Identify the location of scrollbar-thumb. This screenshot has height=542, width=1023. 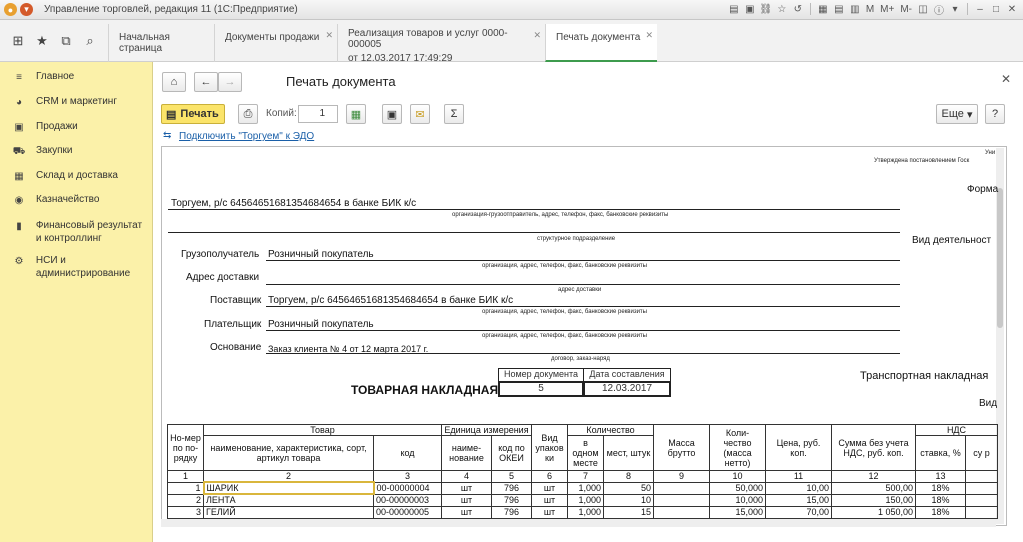
(1000, 258).